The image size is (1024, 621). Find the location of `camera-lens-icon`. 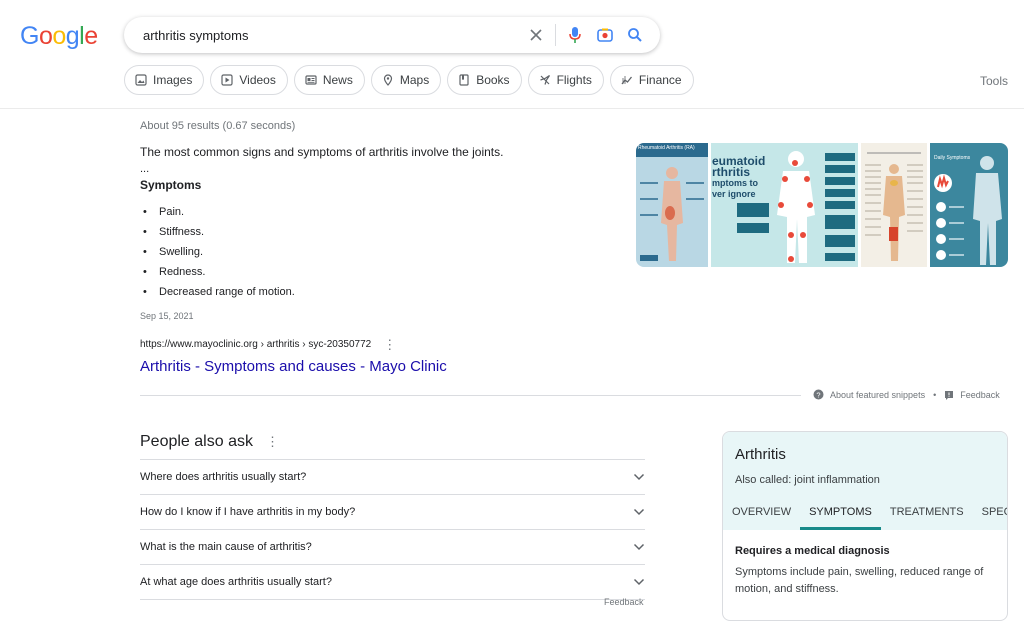

camera-lens-icon is located at coordinates (605, 35).